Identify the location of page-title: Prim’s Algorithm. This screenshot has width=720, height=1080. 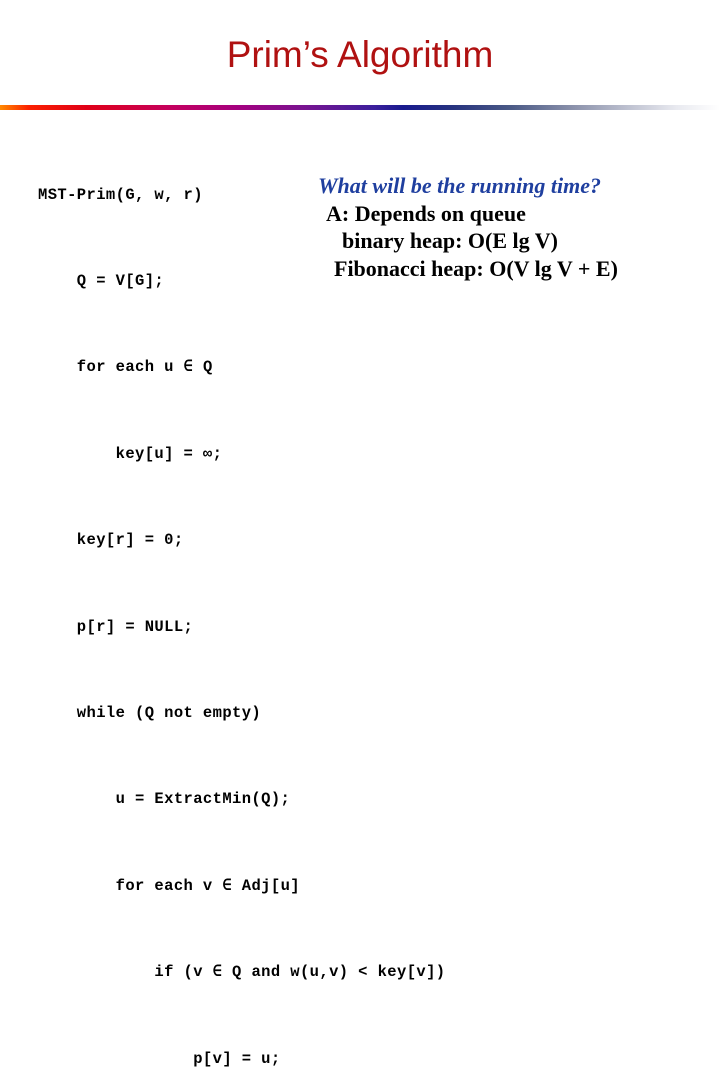
(360, 54).